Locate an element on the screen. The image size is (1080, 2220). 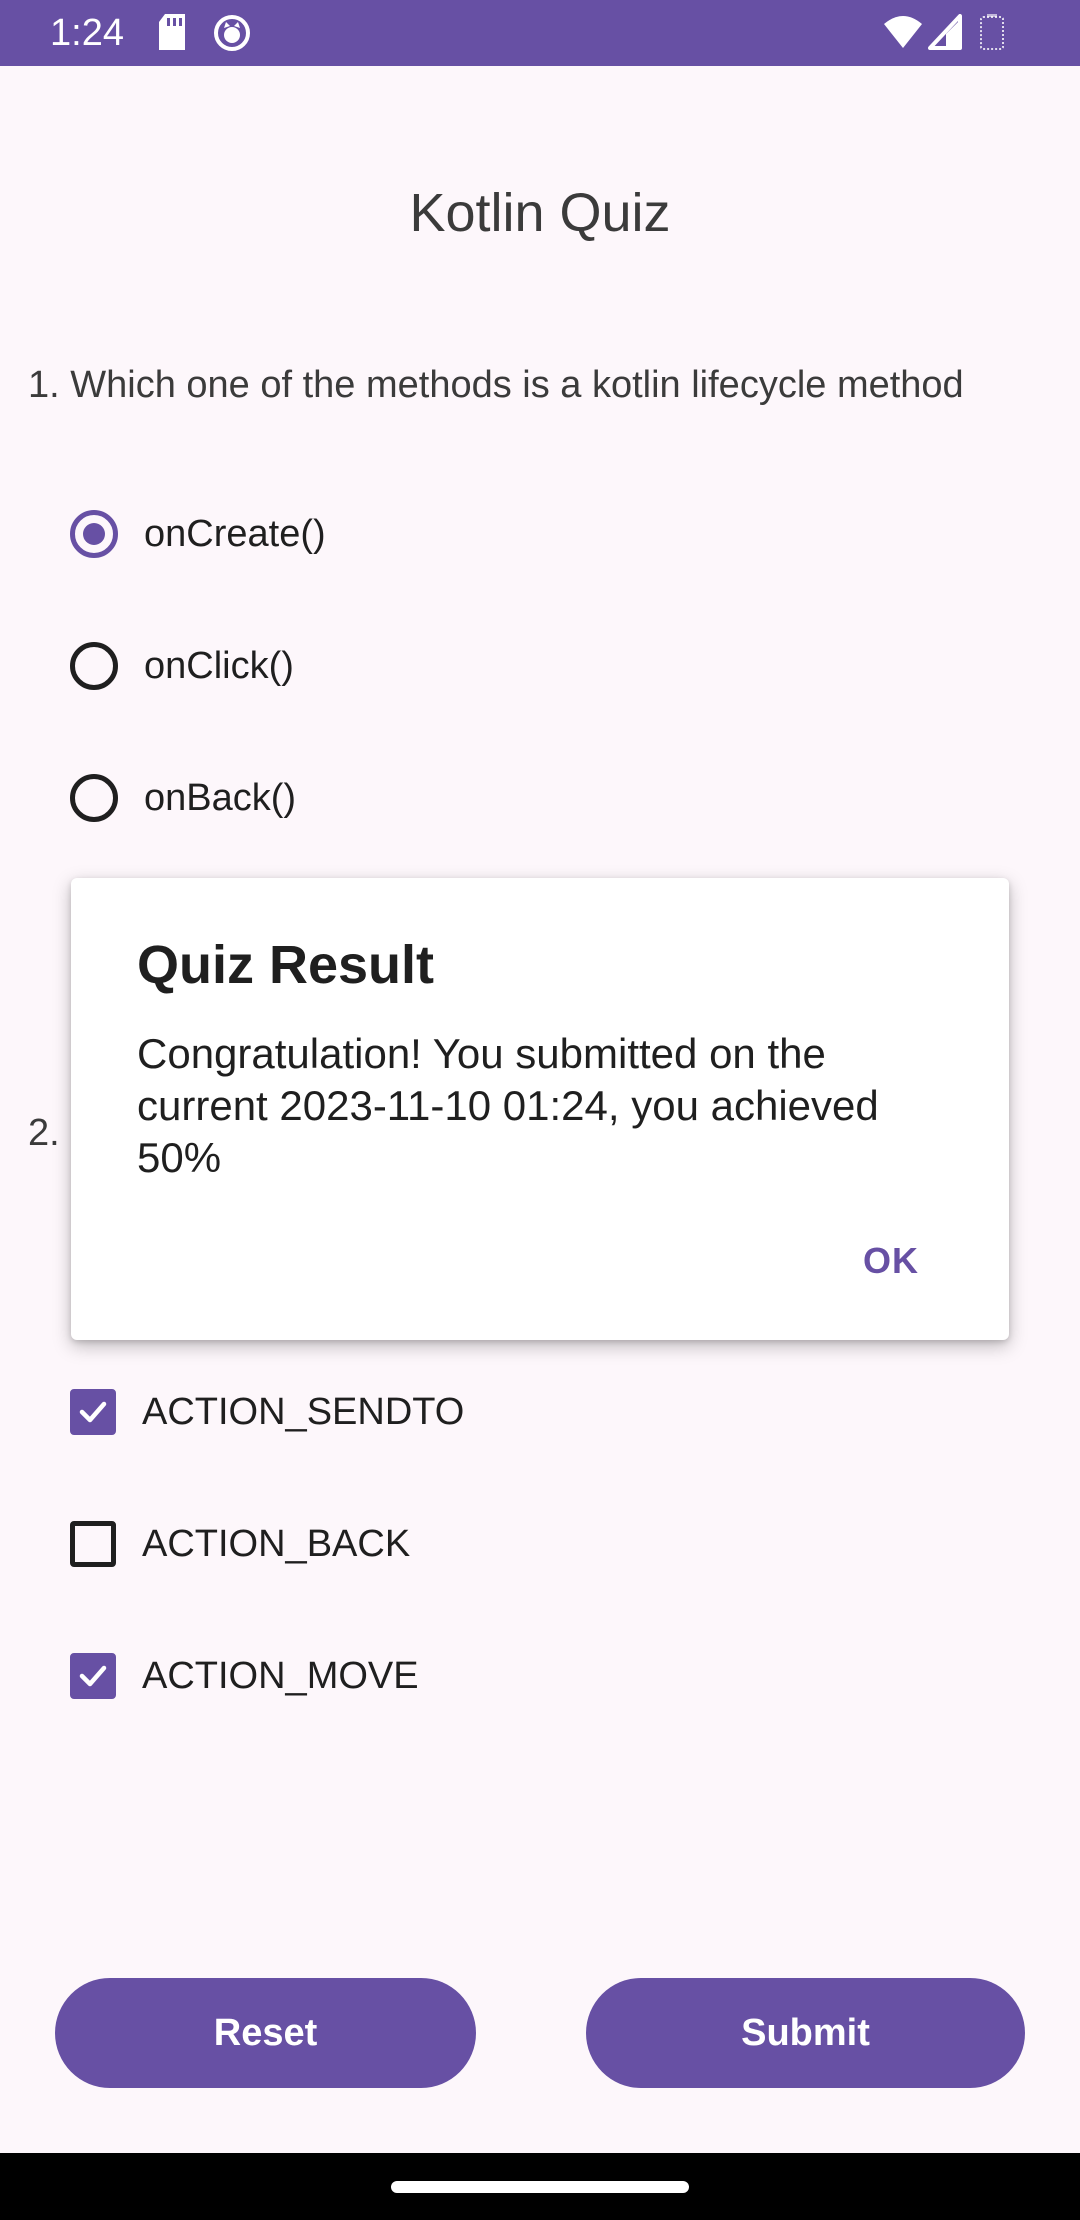
q2-option-action-back: ACTION_BACK is located at coordinates (240, 1544).